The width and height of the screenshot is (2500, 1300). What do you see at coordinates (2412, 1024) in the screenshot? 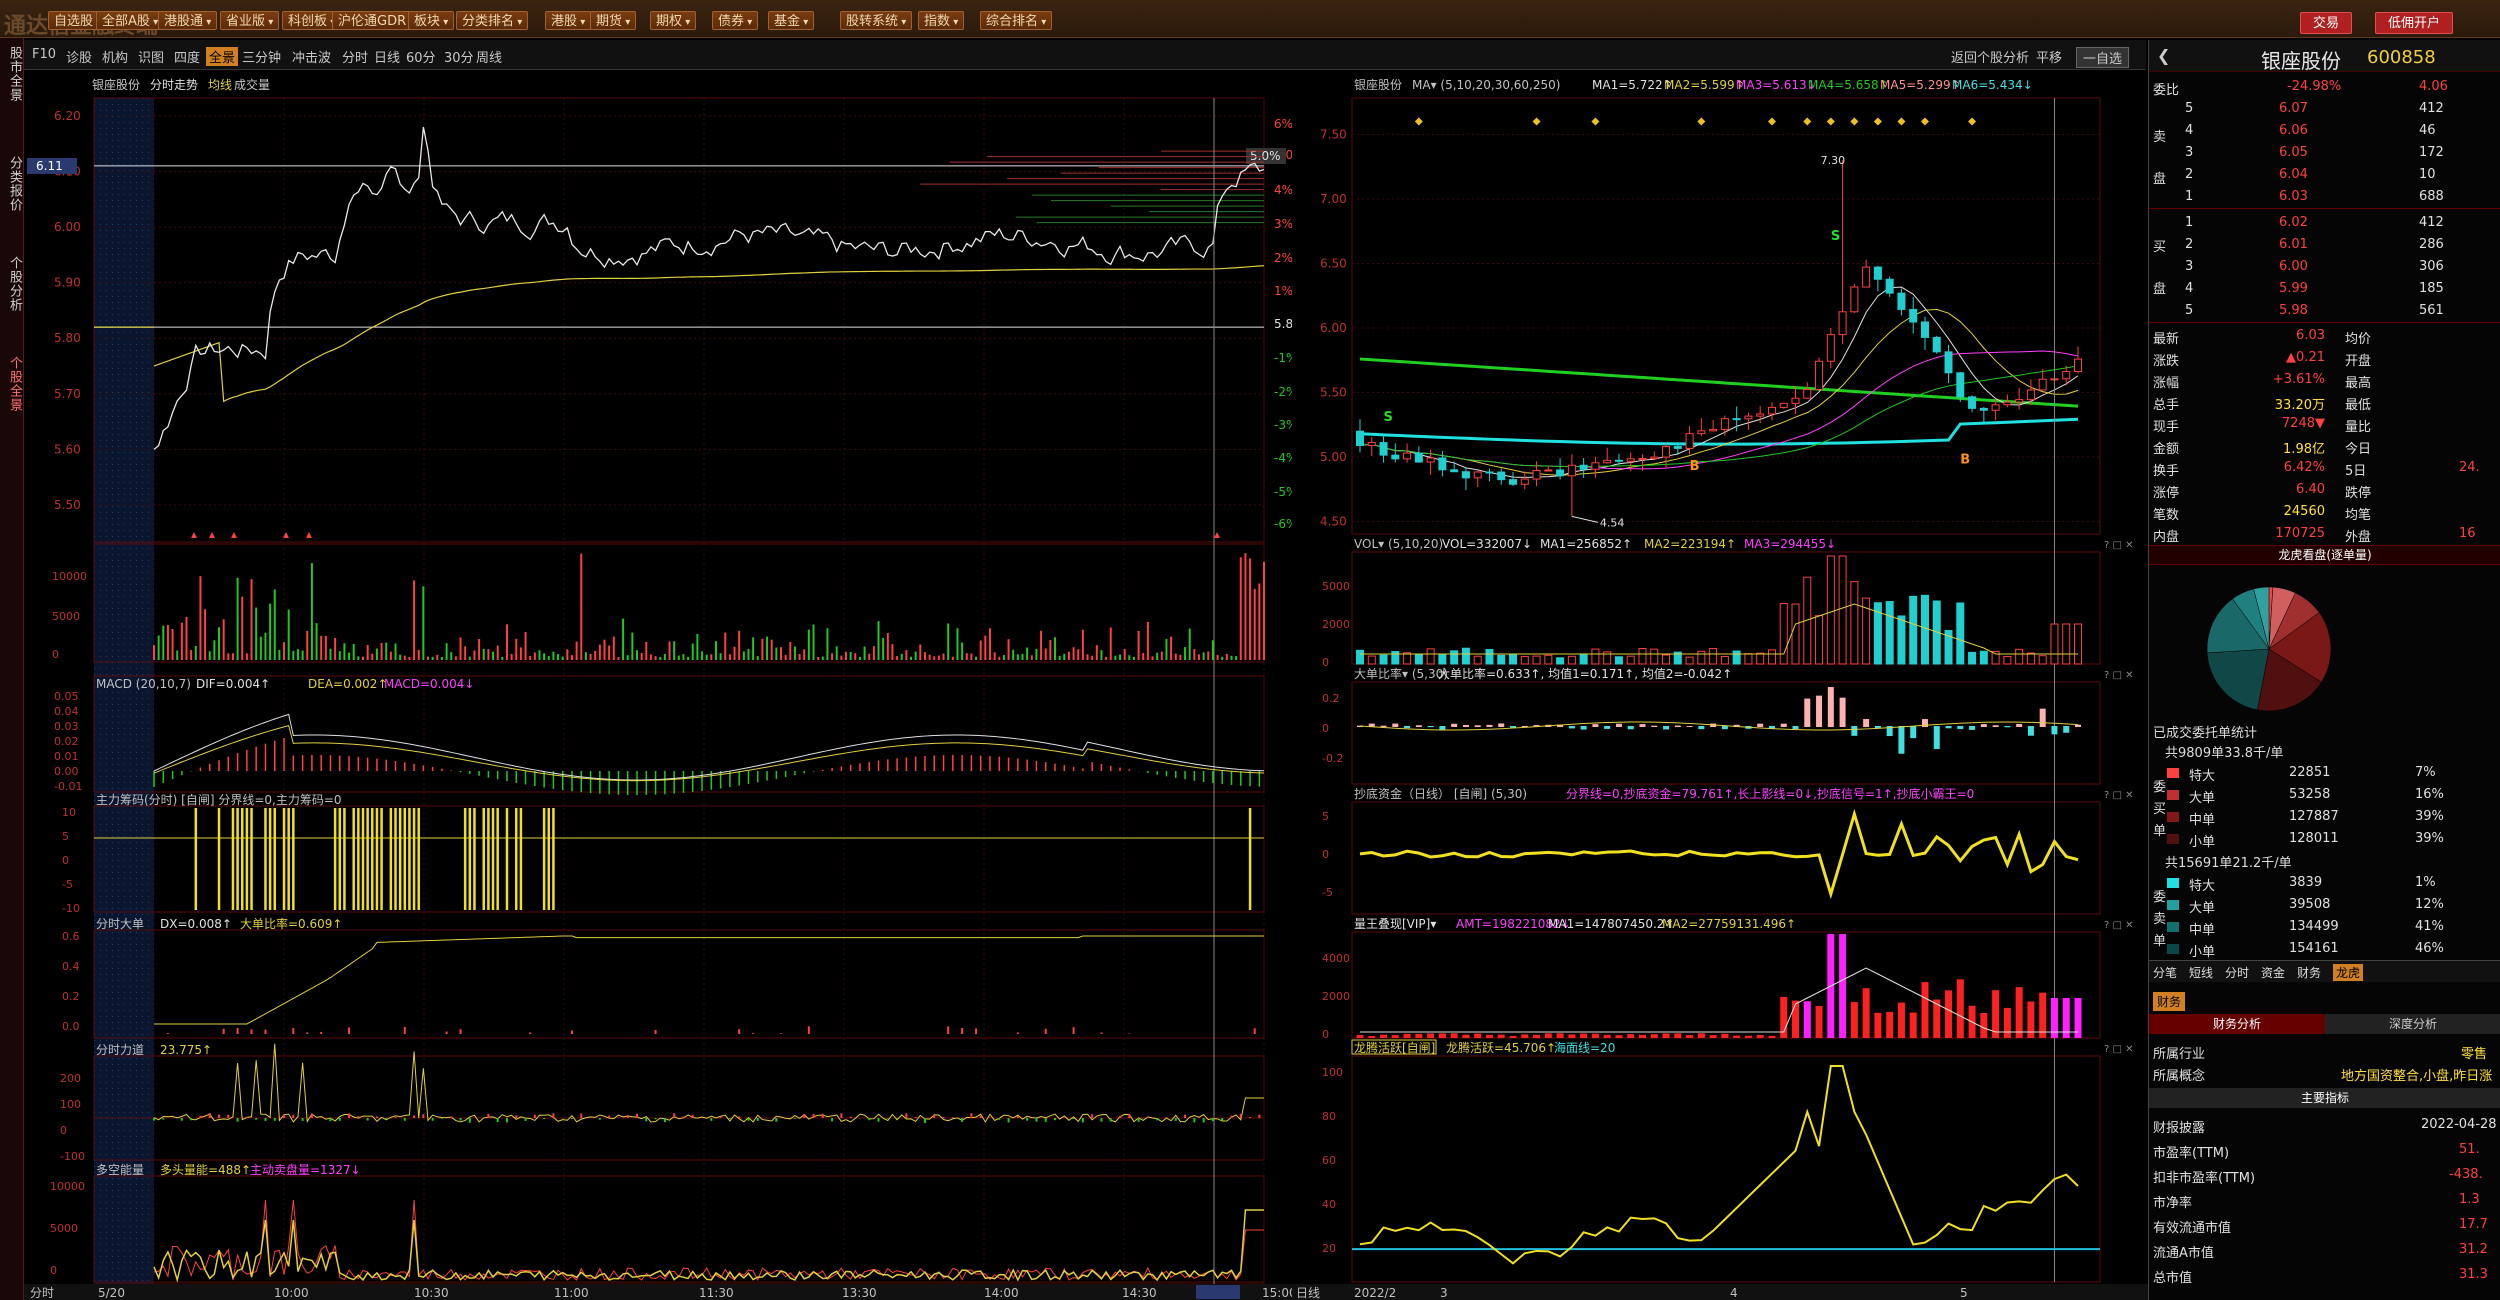
I see `deep-sub-tab: 深度分析` at bounding box center [2412, 1024].